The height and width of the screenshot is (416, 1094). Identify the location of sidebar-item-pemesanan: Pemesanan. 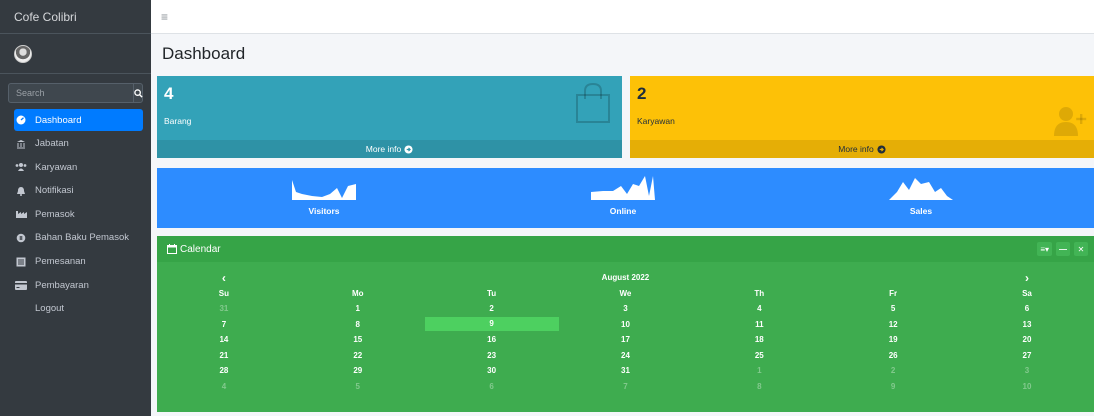
(78, 262).